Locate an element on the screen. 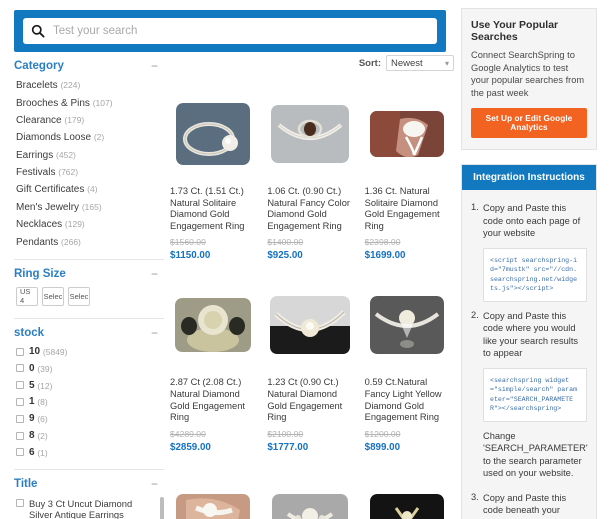 This screenshot has height=519, width=610. list-item: Gift Certificates (4) is located at coordinates (89, 189).